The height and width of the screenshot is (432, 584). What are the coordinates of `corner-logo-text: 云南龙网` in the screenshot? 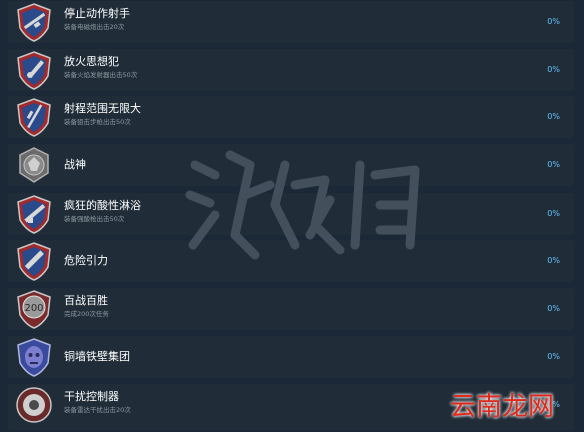 It's located at (502, 407).